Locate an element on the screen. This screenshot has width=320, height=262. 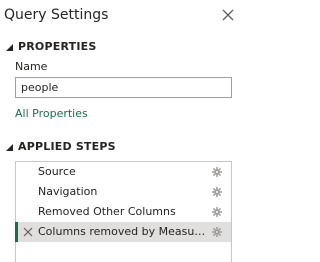
applied-steps-section-header: APPLIED STEPS is located at coordinates (60, 147).